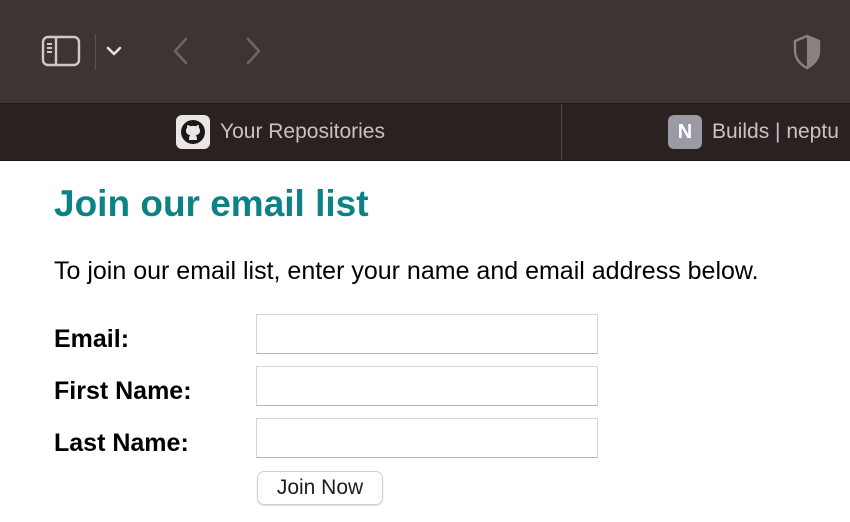  I want to click on sidebar-icon, so click(61, 51).